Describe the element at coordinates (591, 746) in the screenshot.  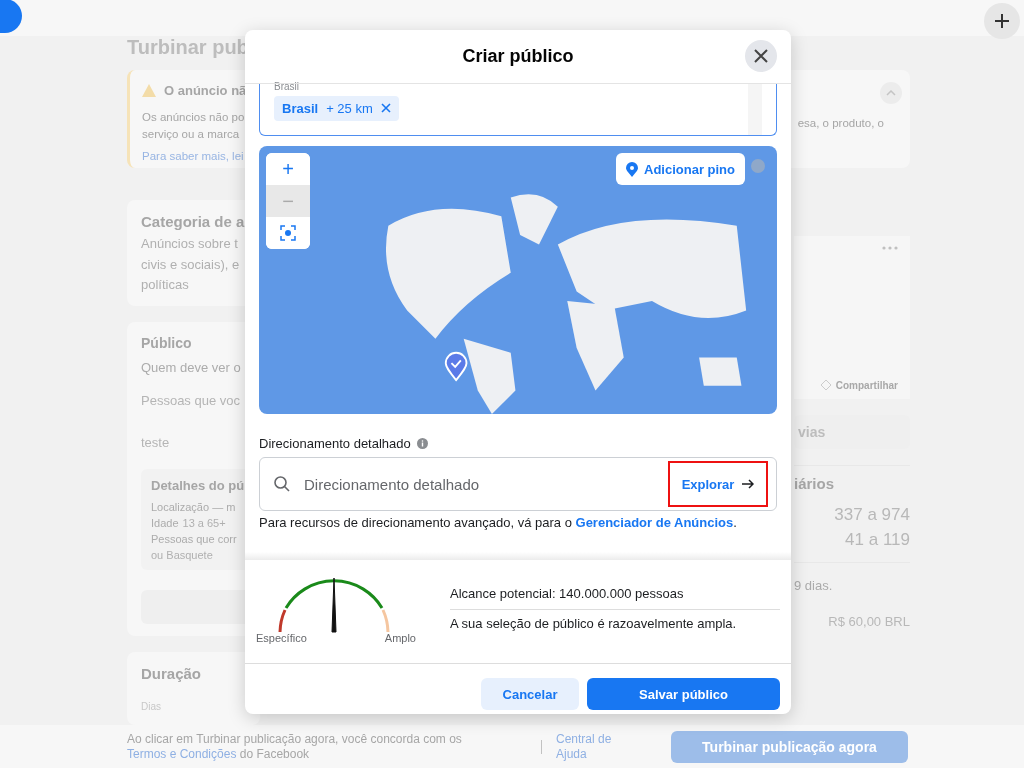
I see `help-center-link: Central de Ajuda` at that location.